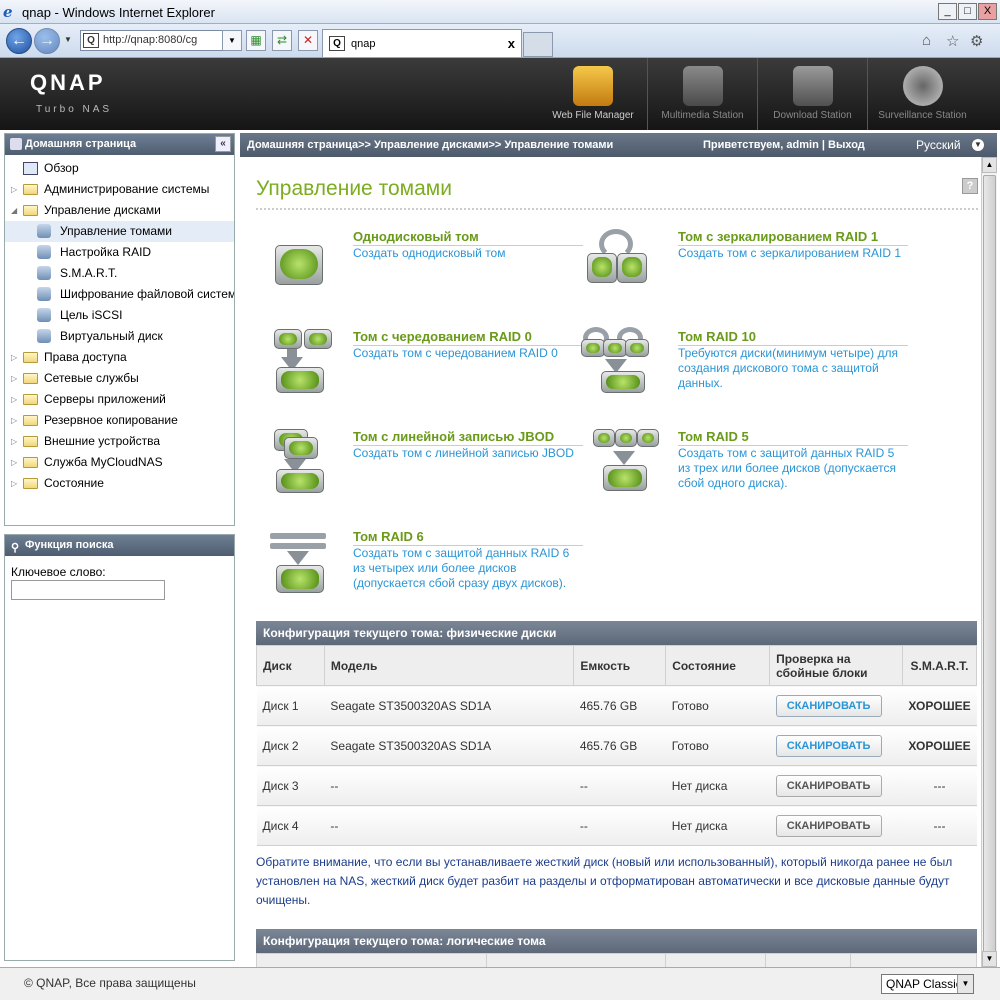  I want to click on surveillance-station-app: Surveillance Station, so click(922, 94).